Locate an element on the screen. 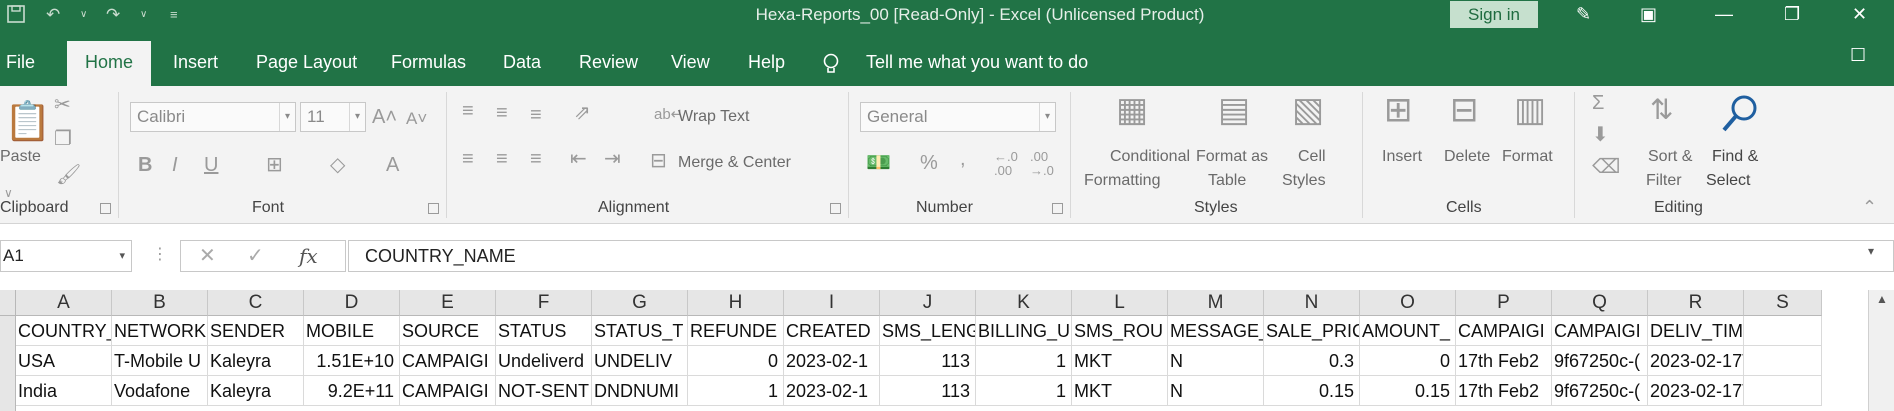 This screenshot has height=411, width=1894. wrap-text-button: Wrap Text is located at coordinates (713, 117).